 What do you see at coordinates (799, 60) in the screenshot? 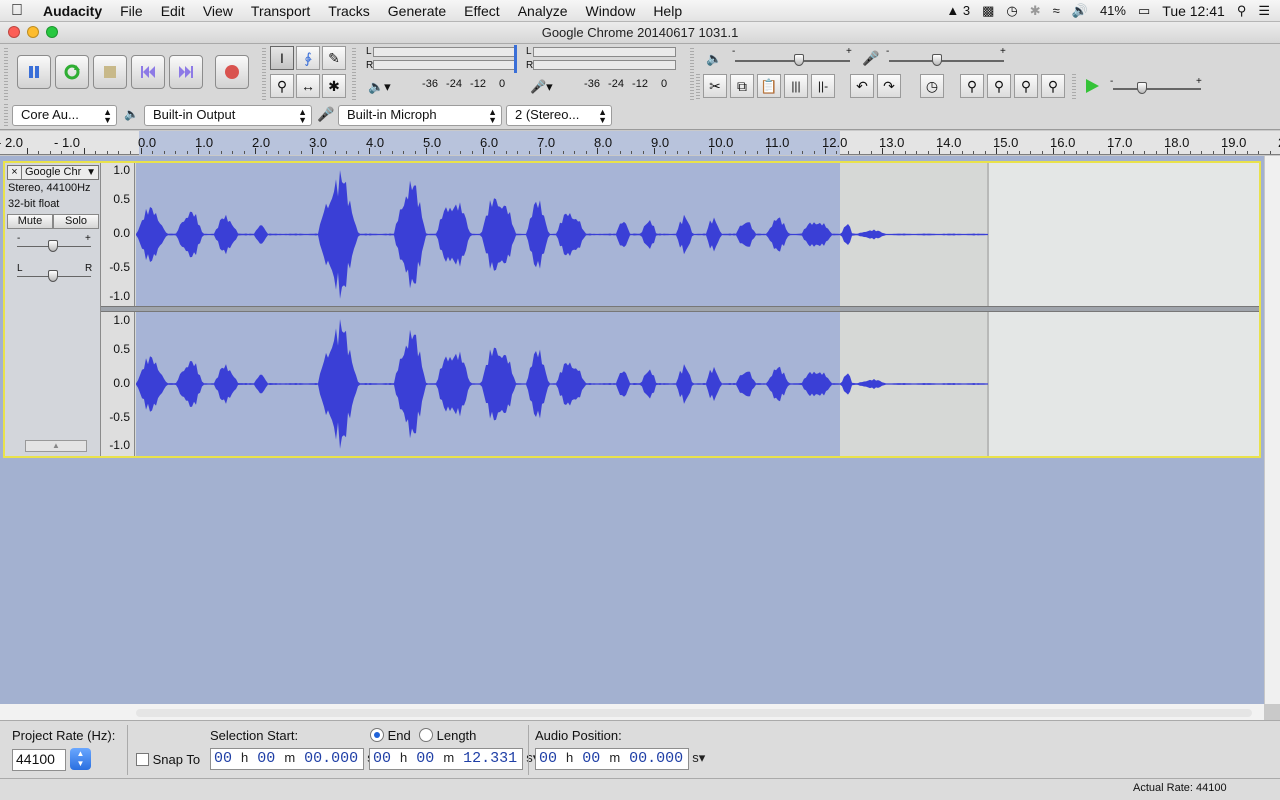
I see `output-volume-thumb` at bounding box center [799, 60].